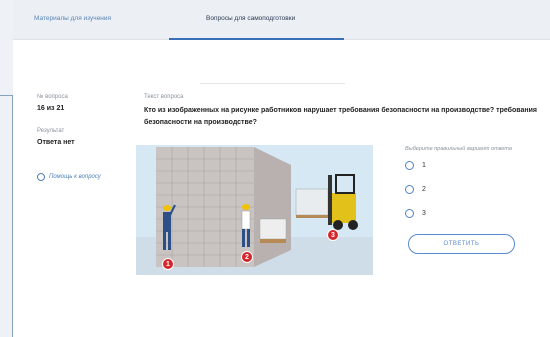 This screenshot has width=550, height=337. I want to click on tab-self-check-questions: Вопросы для самоподготовки, so click(250, 18).